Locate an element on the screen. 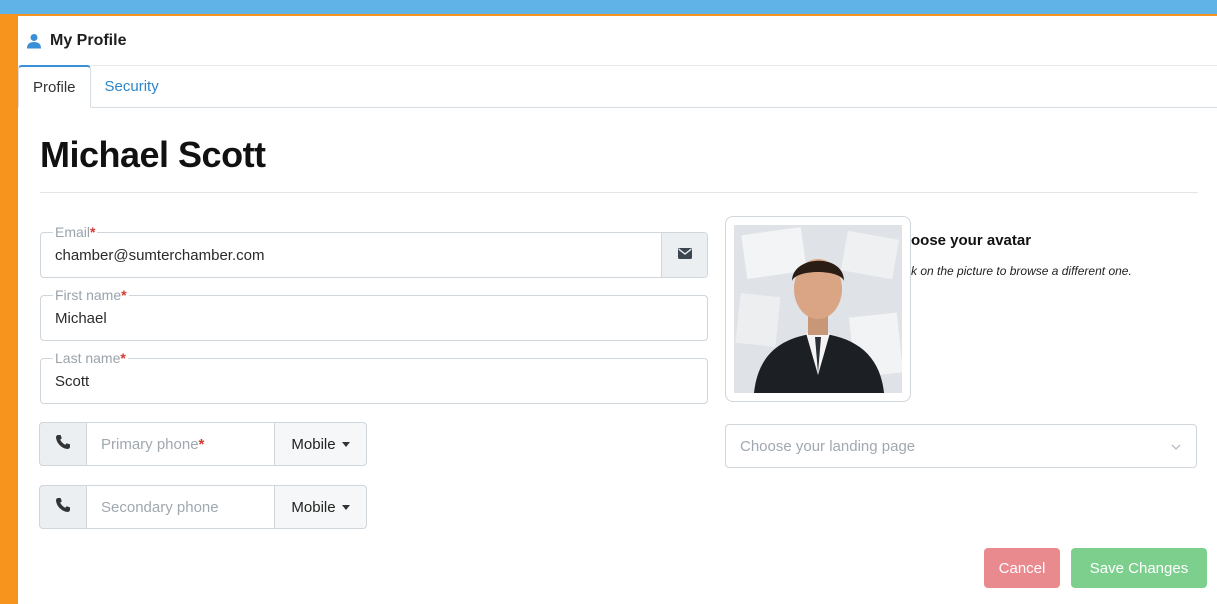 This screenshot has width=1217, height=604. chevron-down-icon is located at coordinates (1176, 448).